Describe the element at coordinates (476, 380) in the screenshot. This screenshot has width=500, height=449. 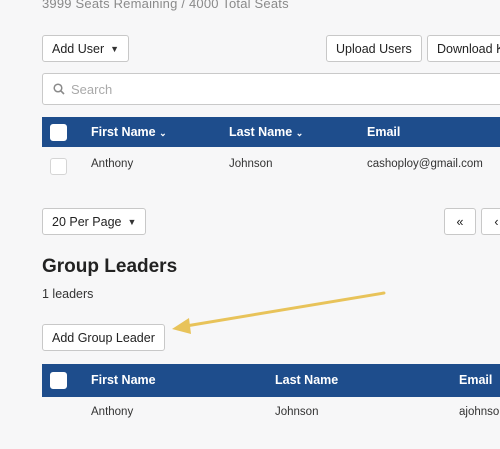
I see `column-email: Email` at that location.